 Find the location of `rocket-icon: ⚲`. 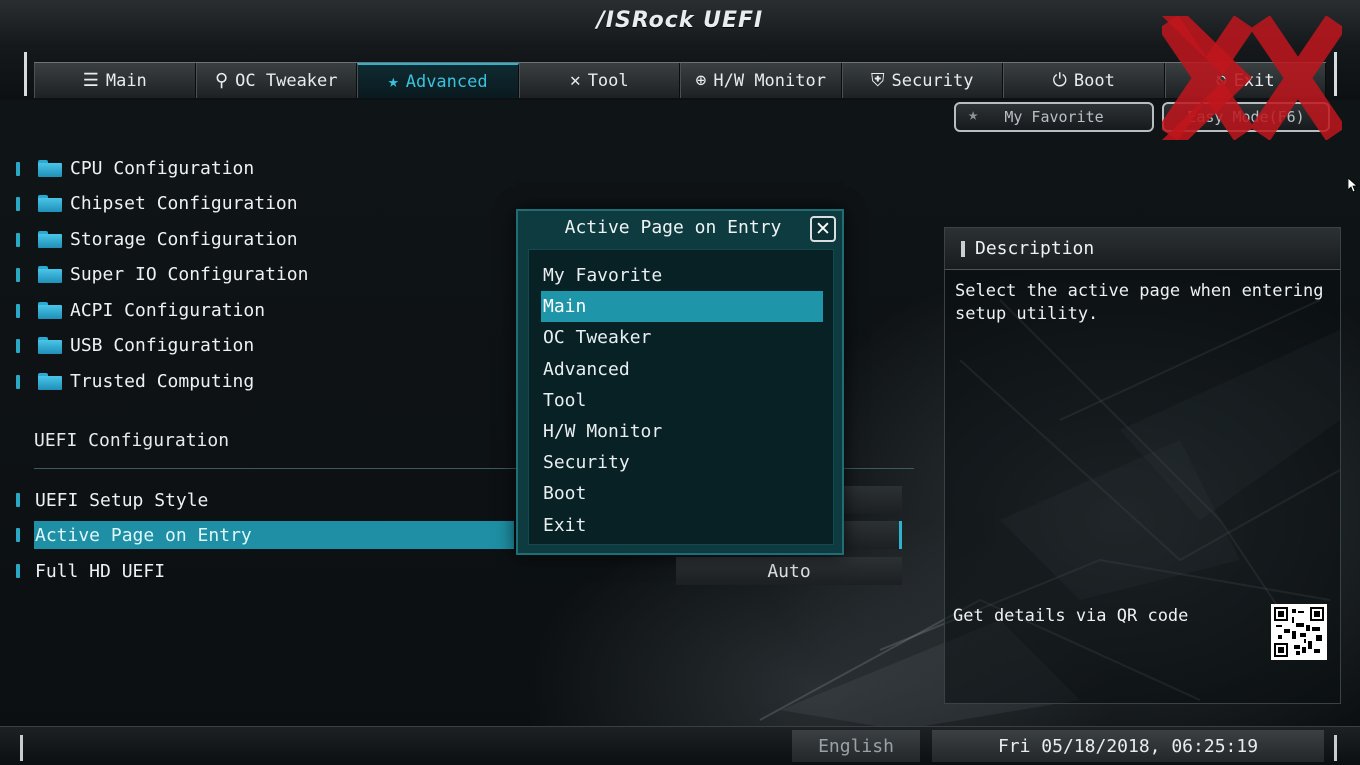

rocket-icon: ⚲ is located at coordinates (221, 80).